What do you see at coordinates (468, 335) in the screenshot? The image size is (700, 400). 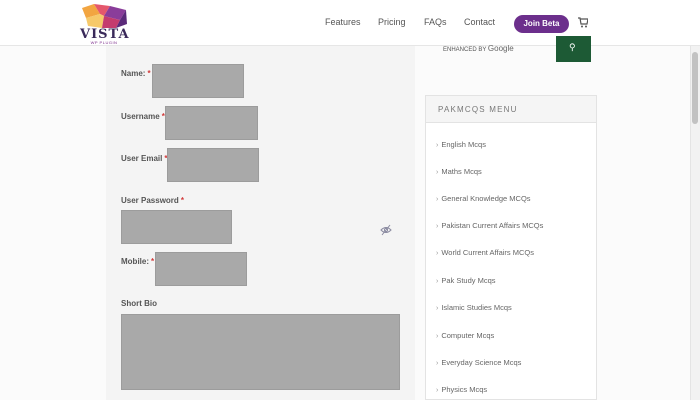 I see `menu-item-label: Computer Mcqs` at bounding box center [468, 335].